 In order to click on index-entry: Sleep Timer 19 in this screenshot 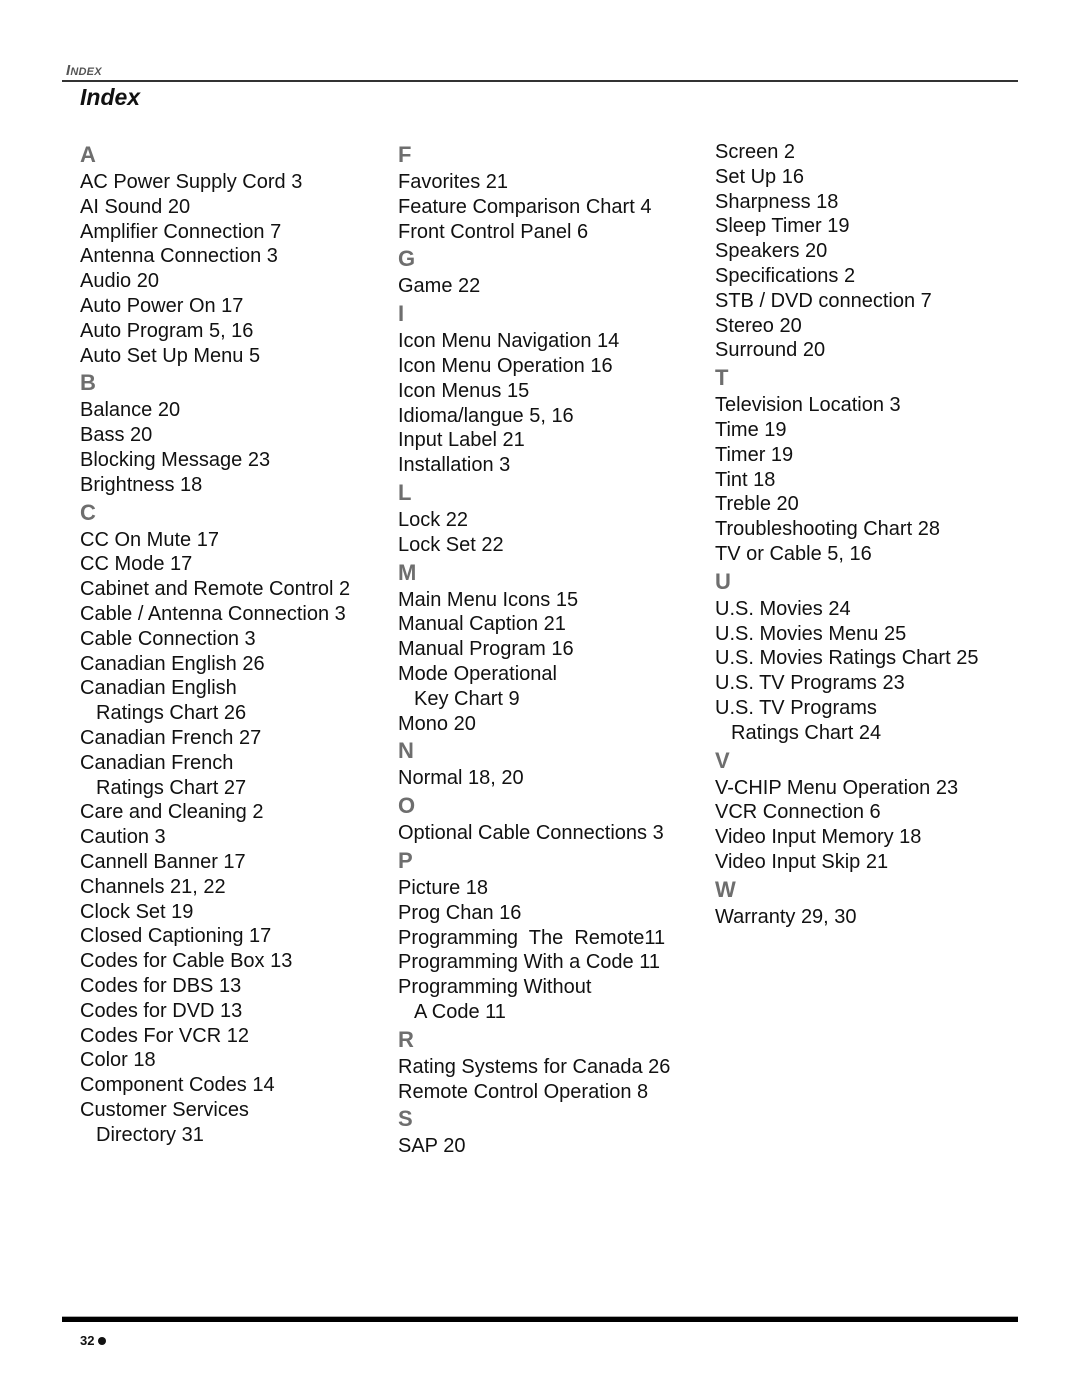, I will do `click(846, 226)`.